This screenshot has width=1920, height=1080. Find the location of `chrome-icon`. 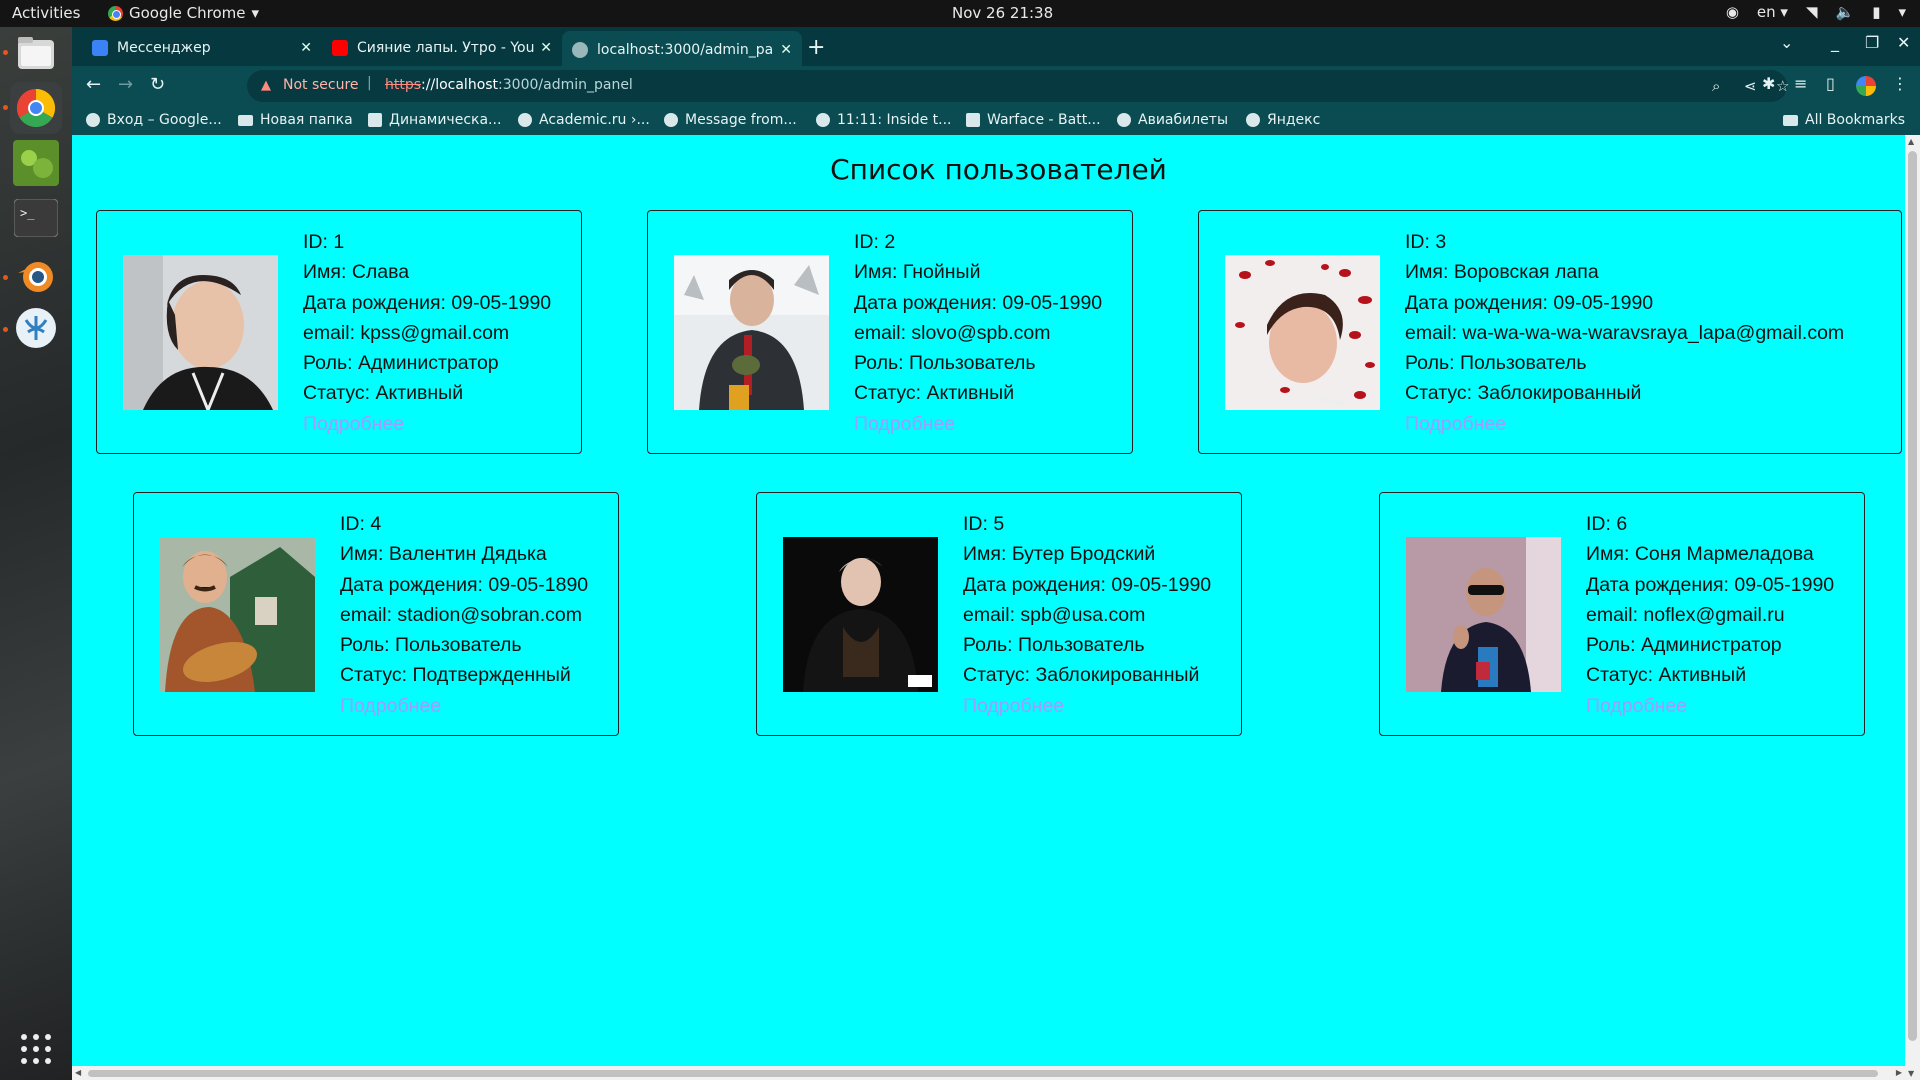

chrome-icon is located at coordinates (36, 108).